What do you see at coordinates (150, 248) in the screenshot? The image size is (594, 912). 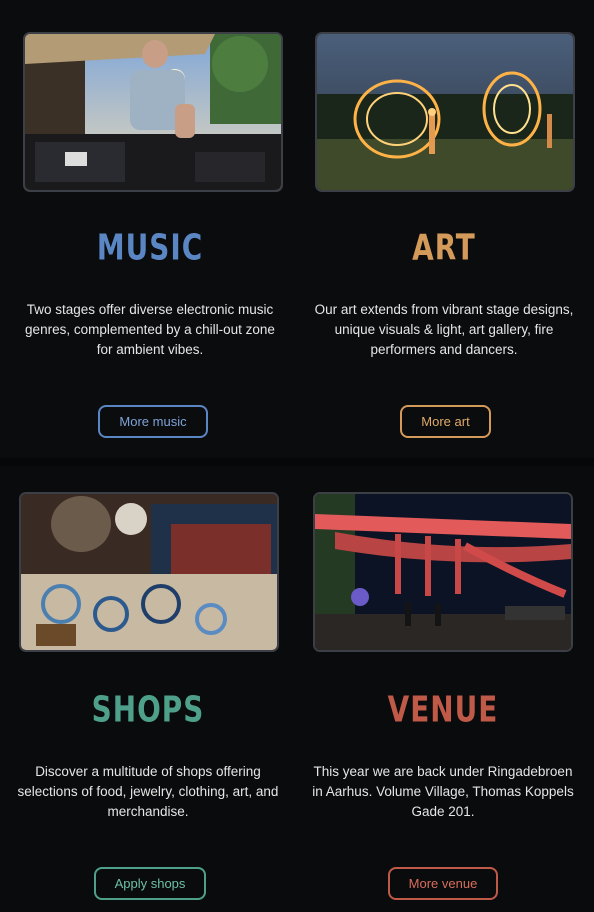 I see `music-title: MUSIC` at bounding box center [150, 248].